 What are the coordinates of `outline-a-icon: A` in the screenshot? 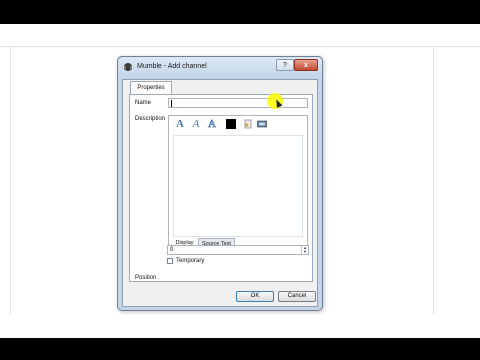 It's located at (212, 124).